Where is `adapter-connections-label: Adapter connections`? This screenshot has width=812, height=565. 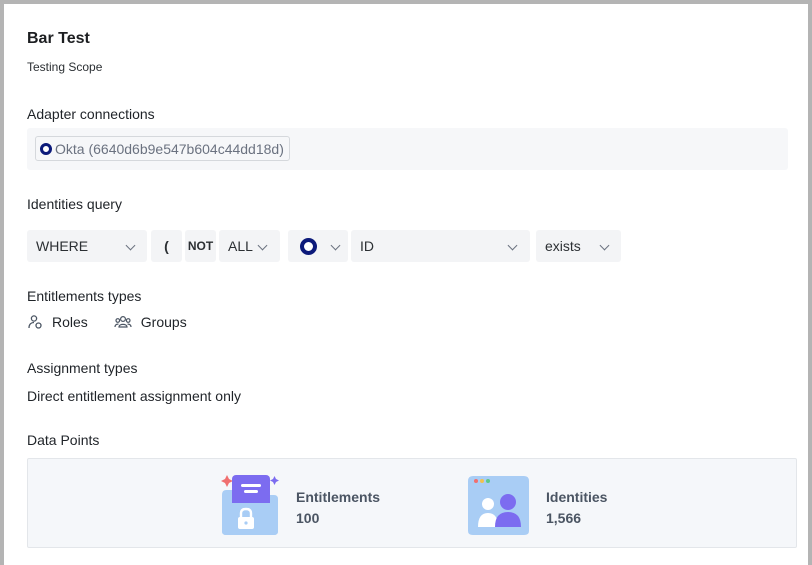 adapter-connections-label: Adapter connections is located at coordinates (91, 114).